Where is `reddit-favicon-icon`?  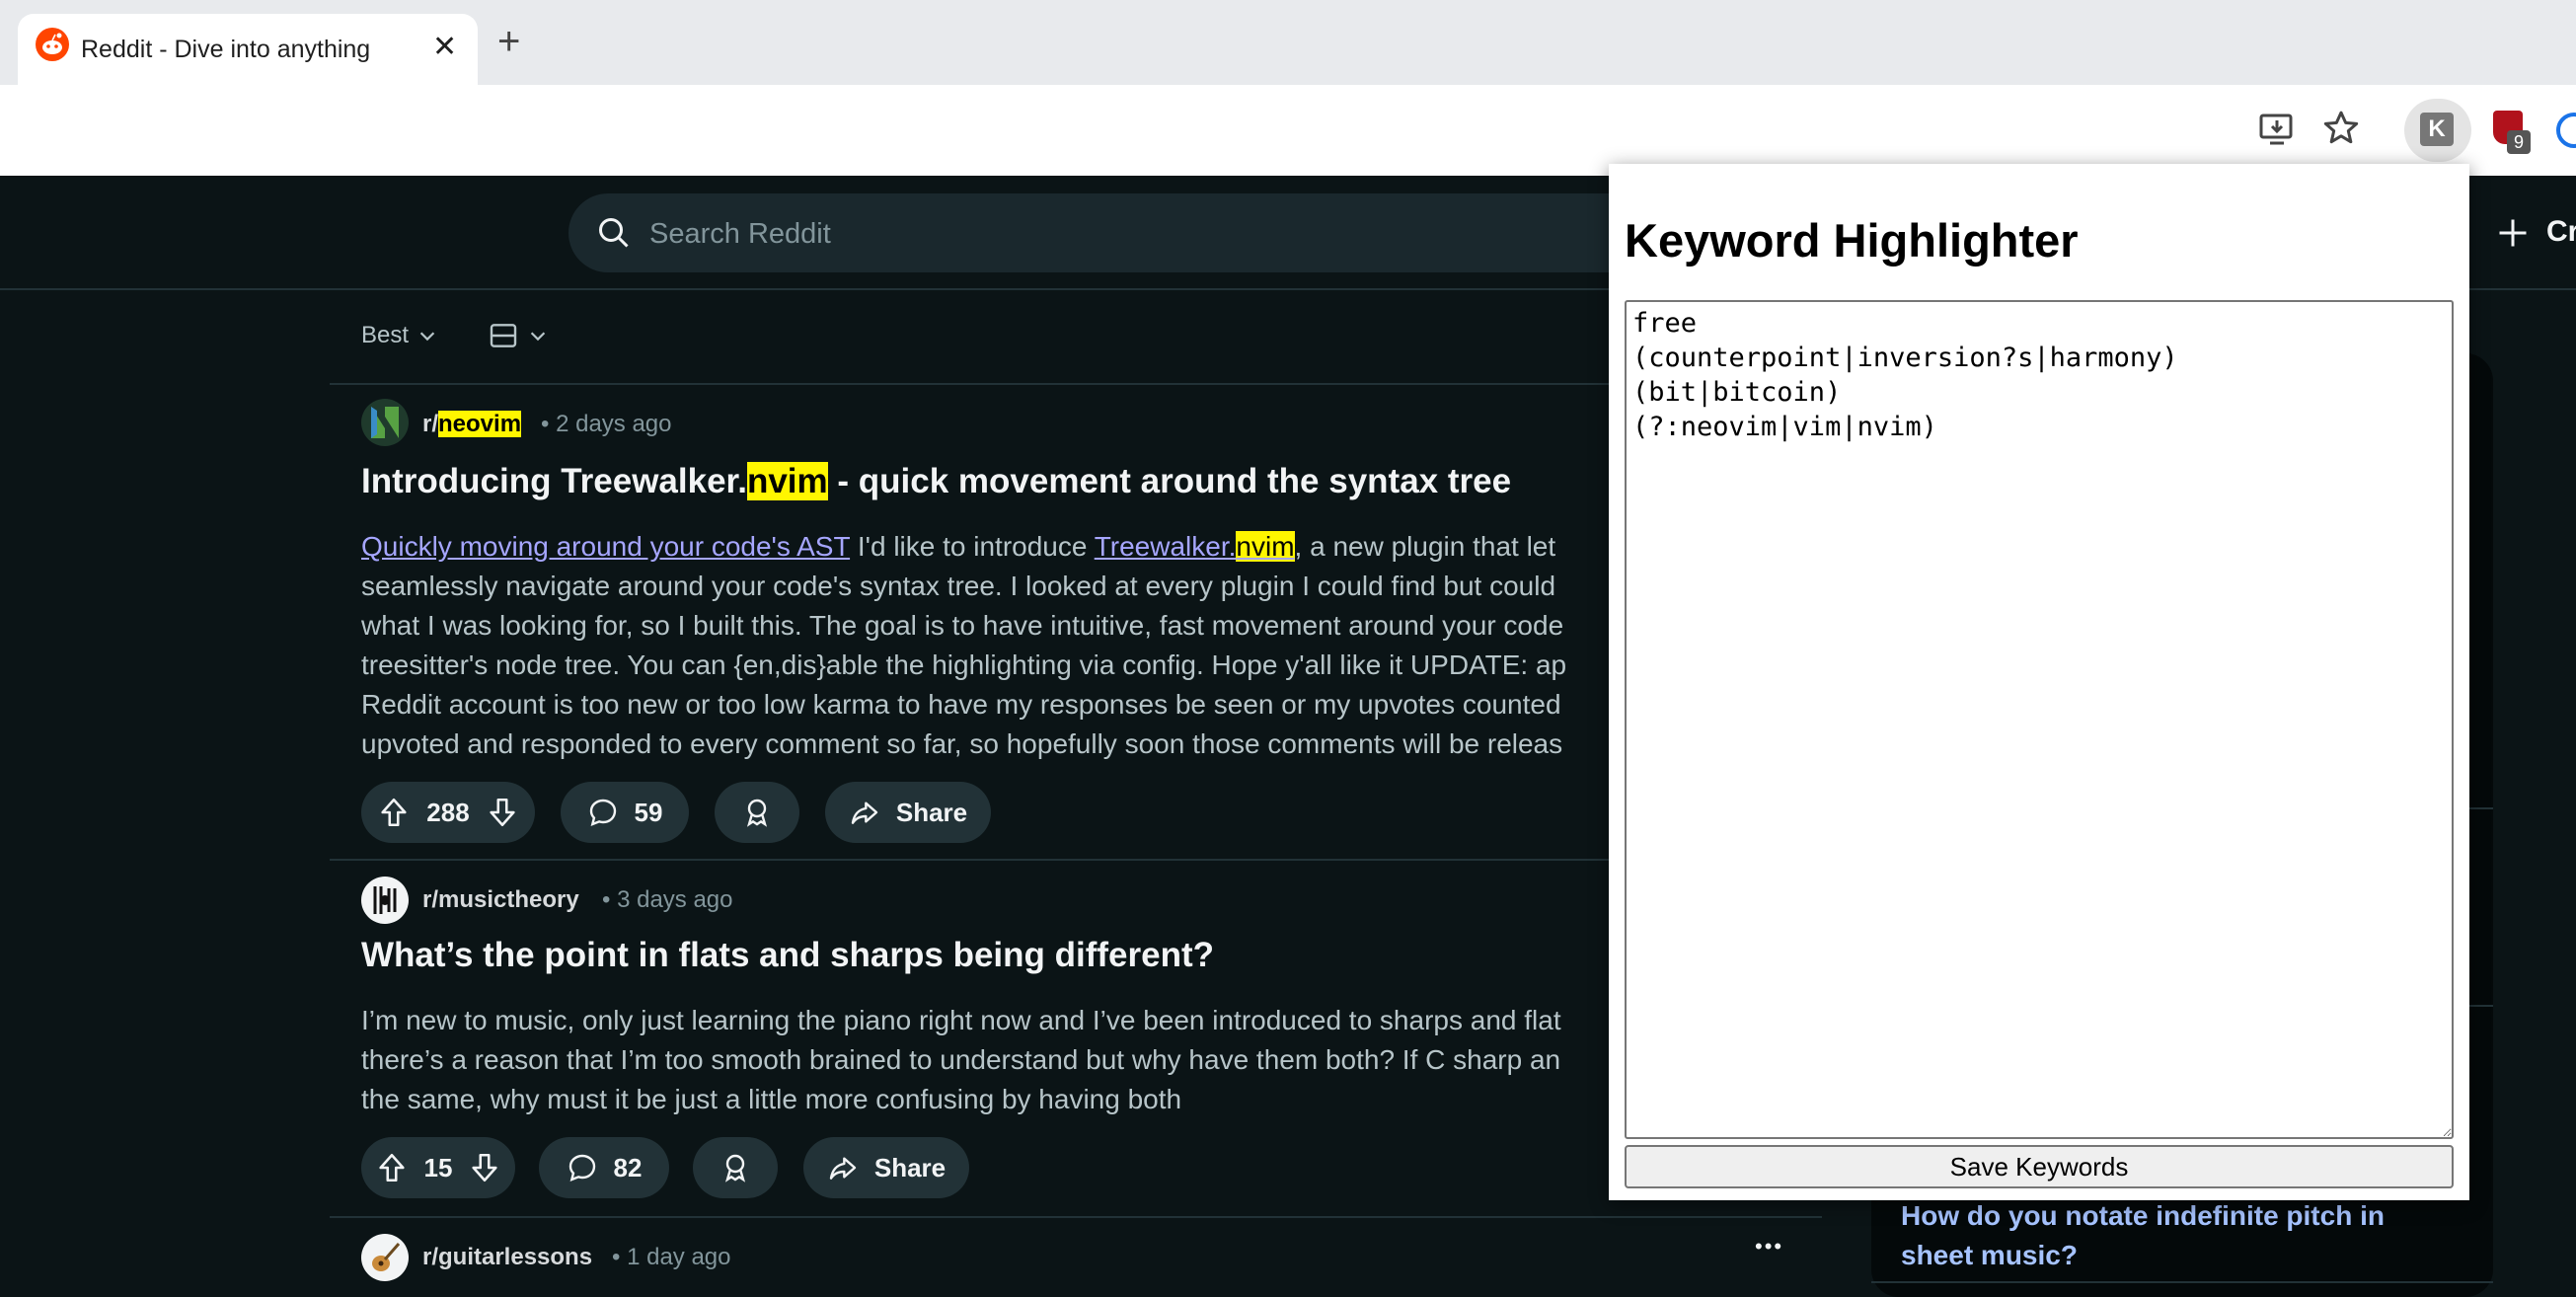 reddit-favicon-icon is located at coordinates (52, 44).